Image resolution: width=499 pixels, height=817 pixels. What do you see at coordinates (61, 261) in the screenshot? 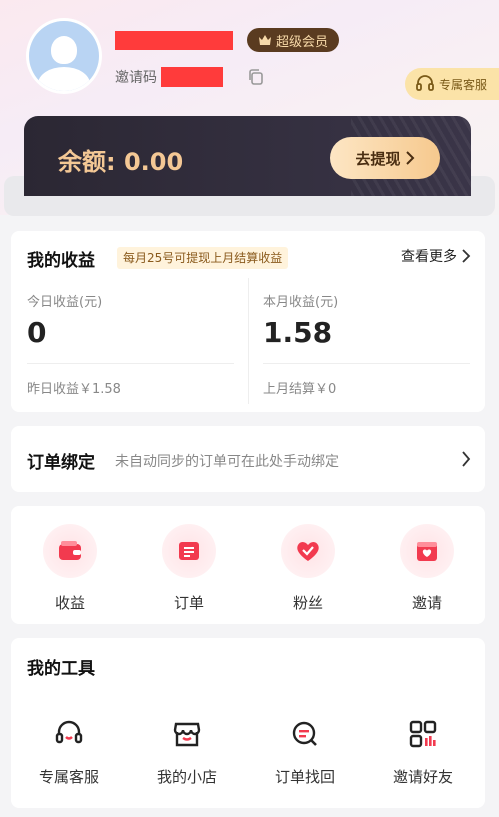
I see `earnings-title: 我的收益` at bounding box center [61, 261].